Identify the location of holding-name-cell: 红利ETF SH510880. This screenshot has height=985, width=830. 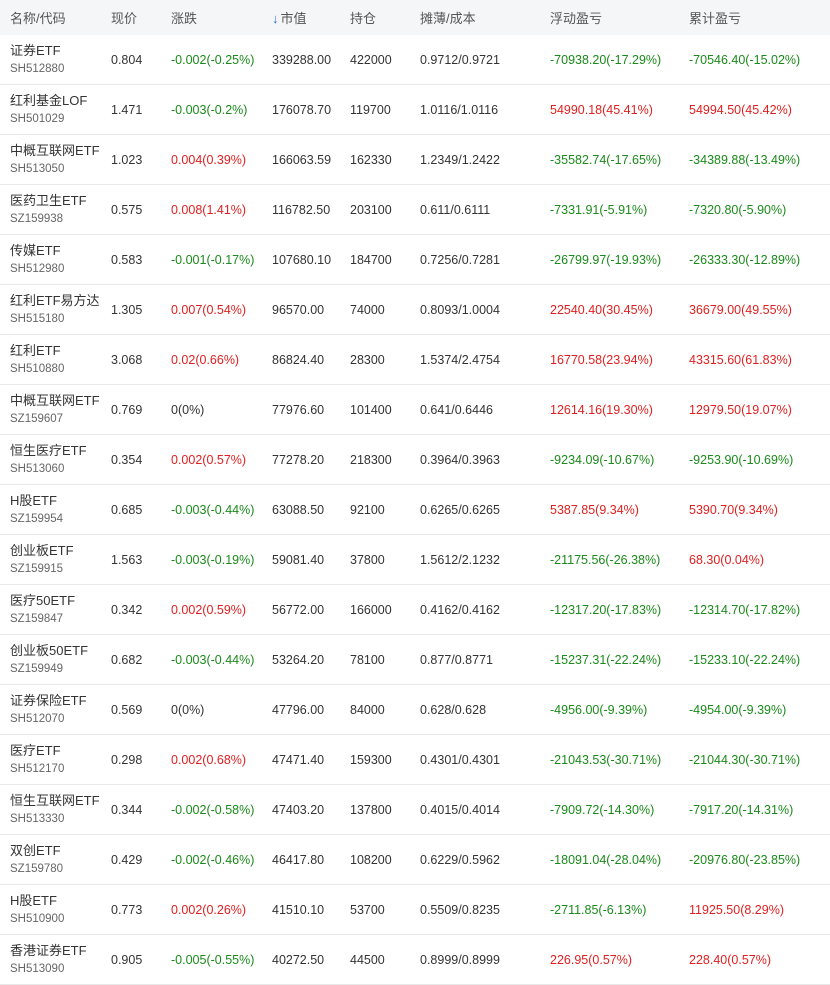
(55, 359).